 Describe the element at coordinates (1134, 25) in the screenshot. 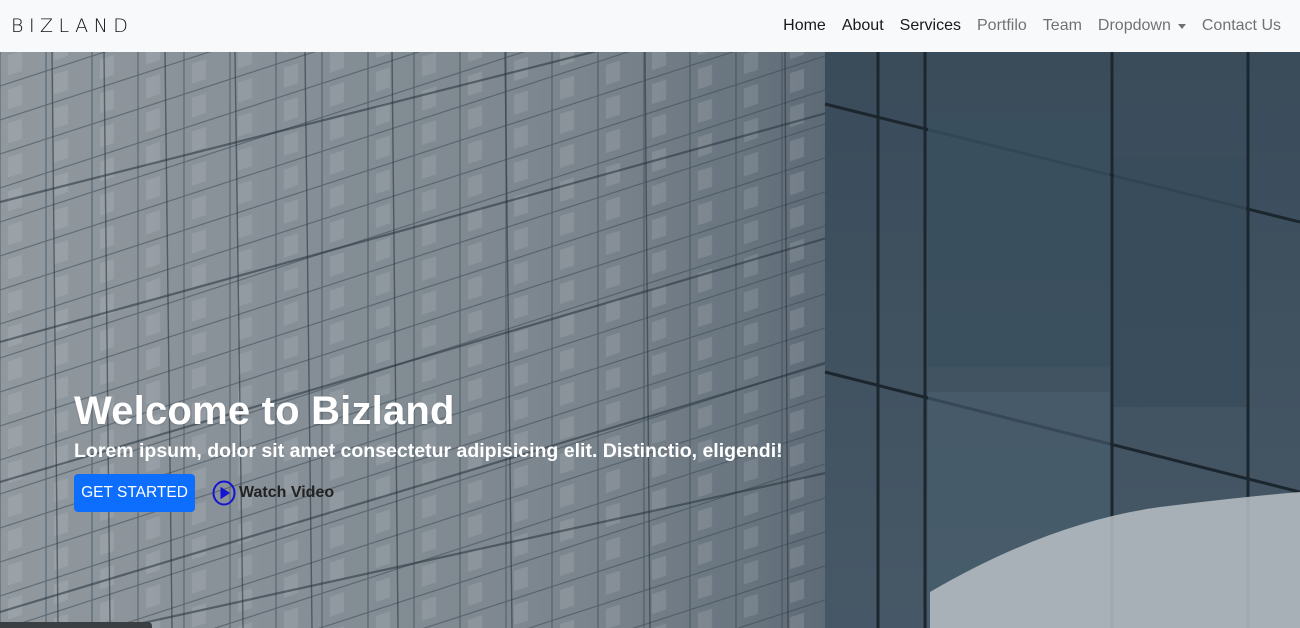

I see `nav-dropdown-label: Dropdown` at that location.